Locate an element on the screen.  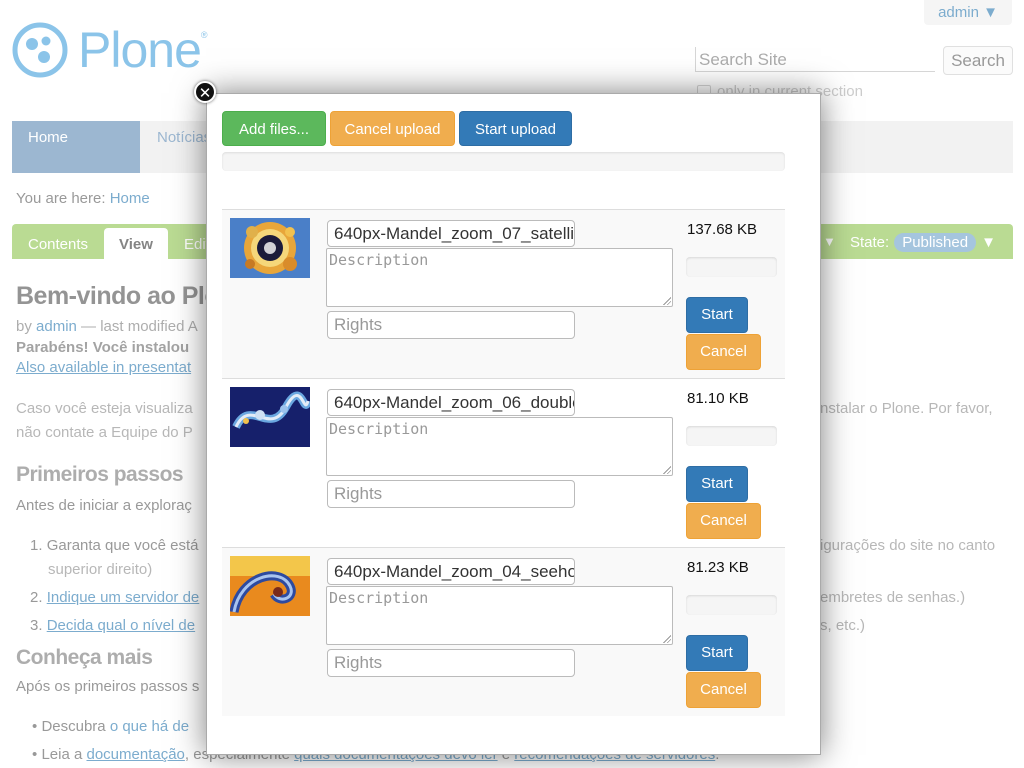
filename-input: 640px-Mandel_zoom_07_satellite is located at coordinates (451, 233).